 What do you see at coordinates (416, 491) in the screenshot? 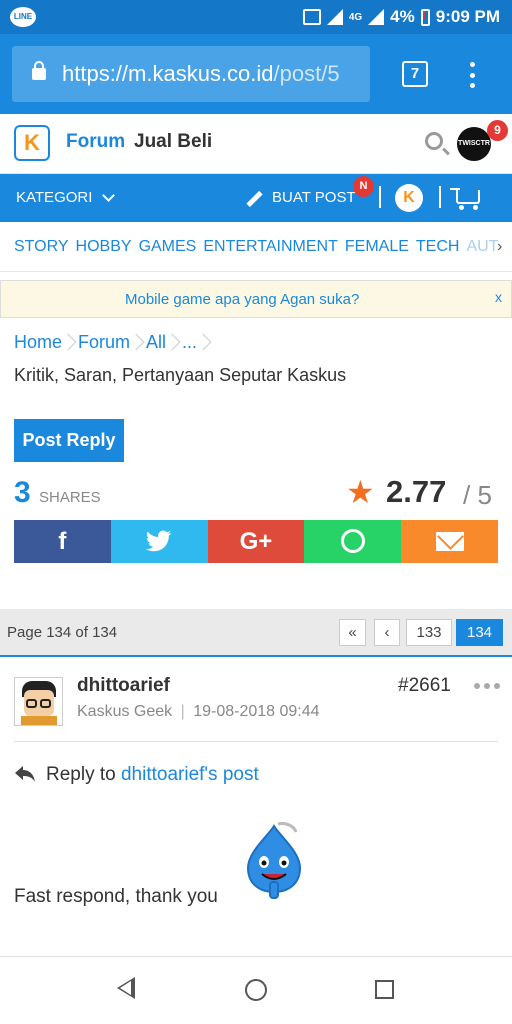
I see `rating-value: 2.77` at bounding box center [416, 491].